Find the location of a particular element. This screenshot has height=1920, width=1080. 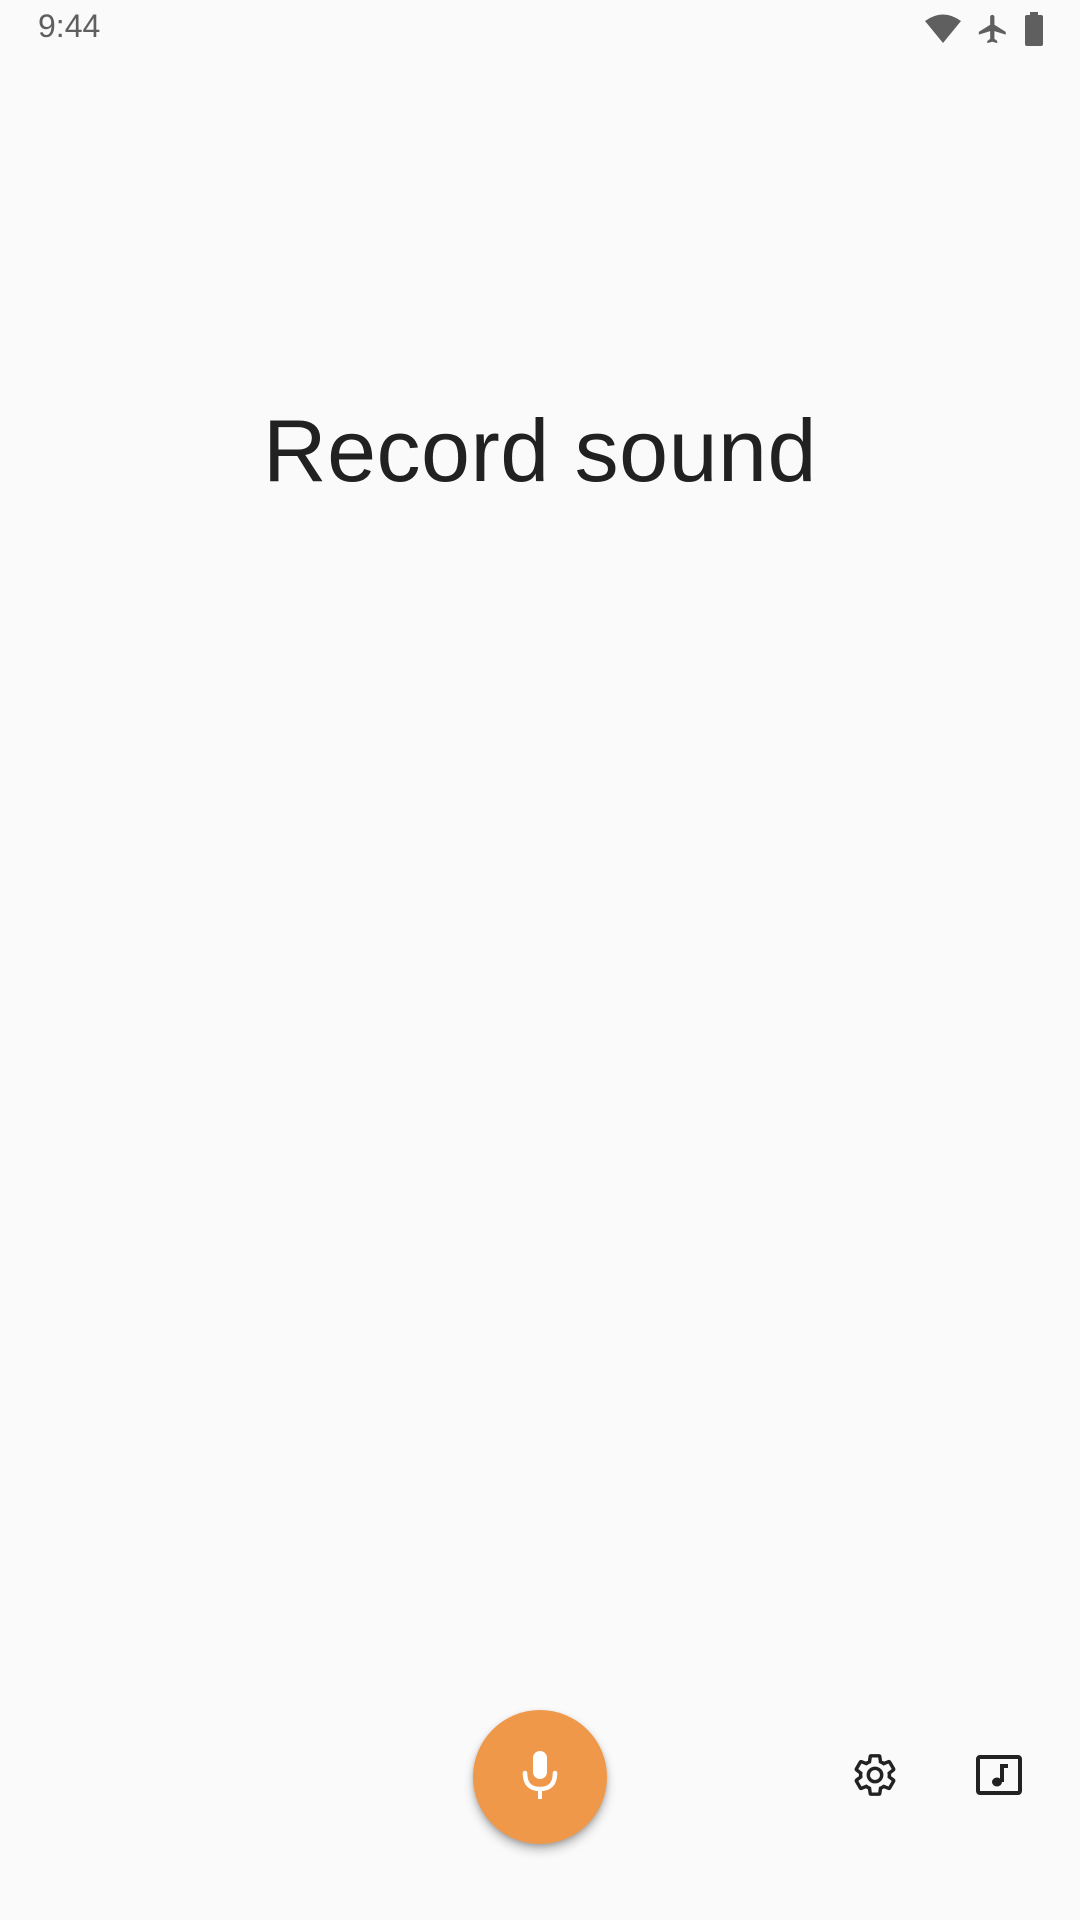

status-bar: 9:44 is located at coordinates (540, 30).